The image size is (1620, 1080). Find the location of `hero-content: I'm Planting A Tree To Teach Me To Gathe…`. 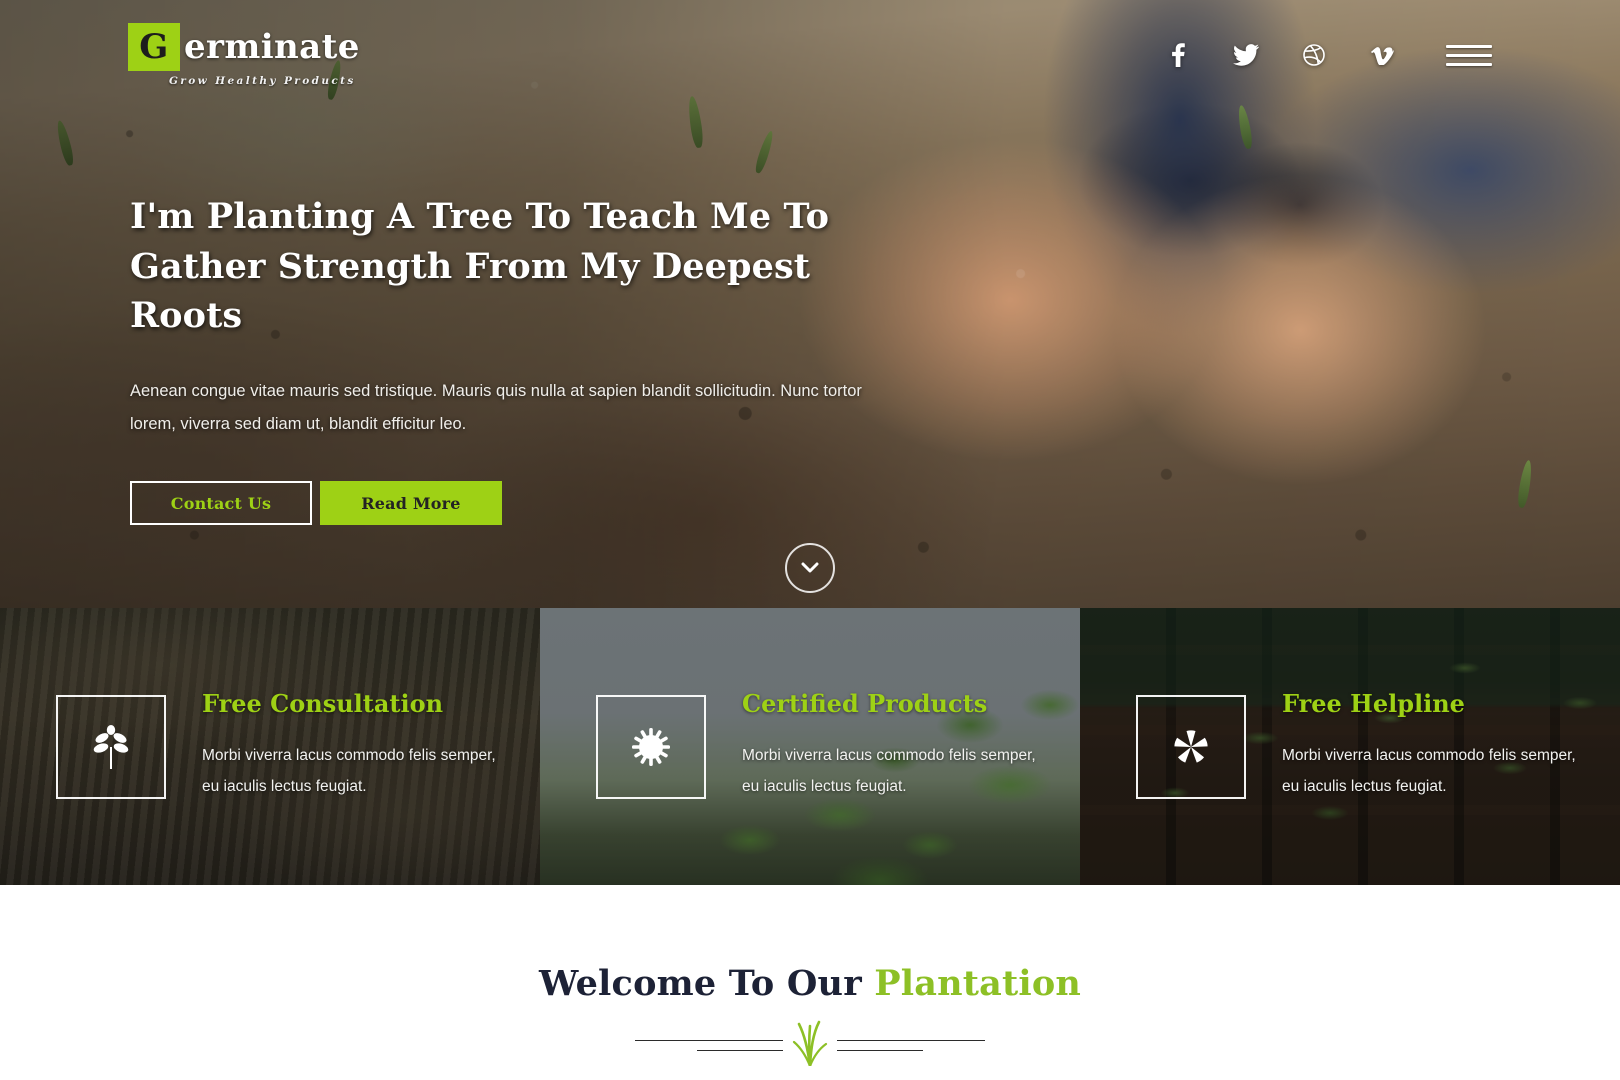

hero-content: I'm Planting A Tree To Teach Me To Gathe… is located at coordinates (520, 359).